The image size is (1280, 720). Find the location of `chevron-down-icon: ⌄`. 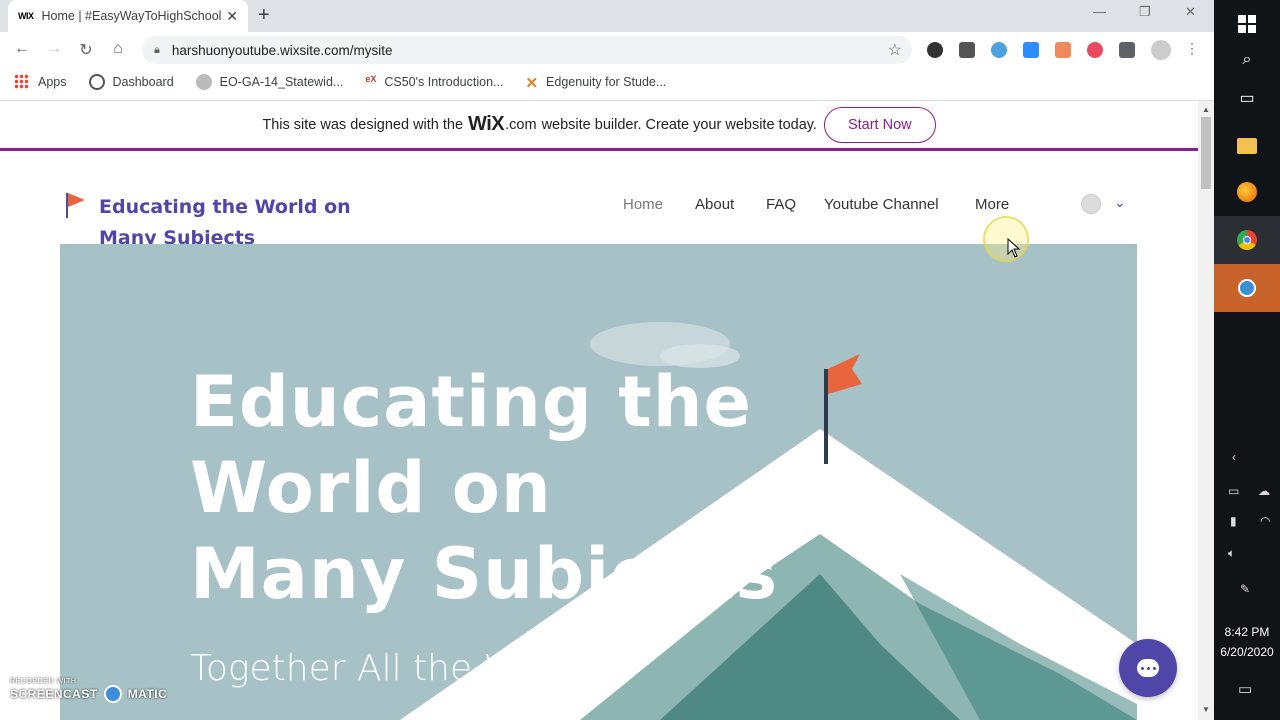

chevron-down-icon: ⌄ is located at coordinates (1120, 202).